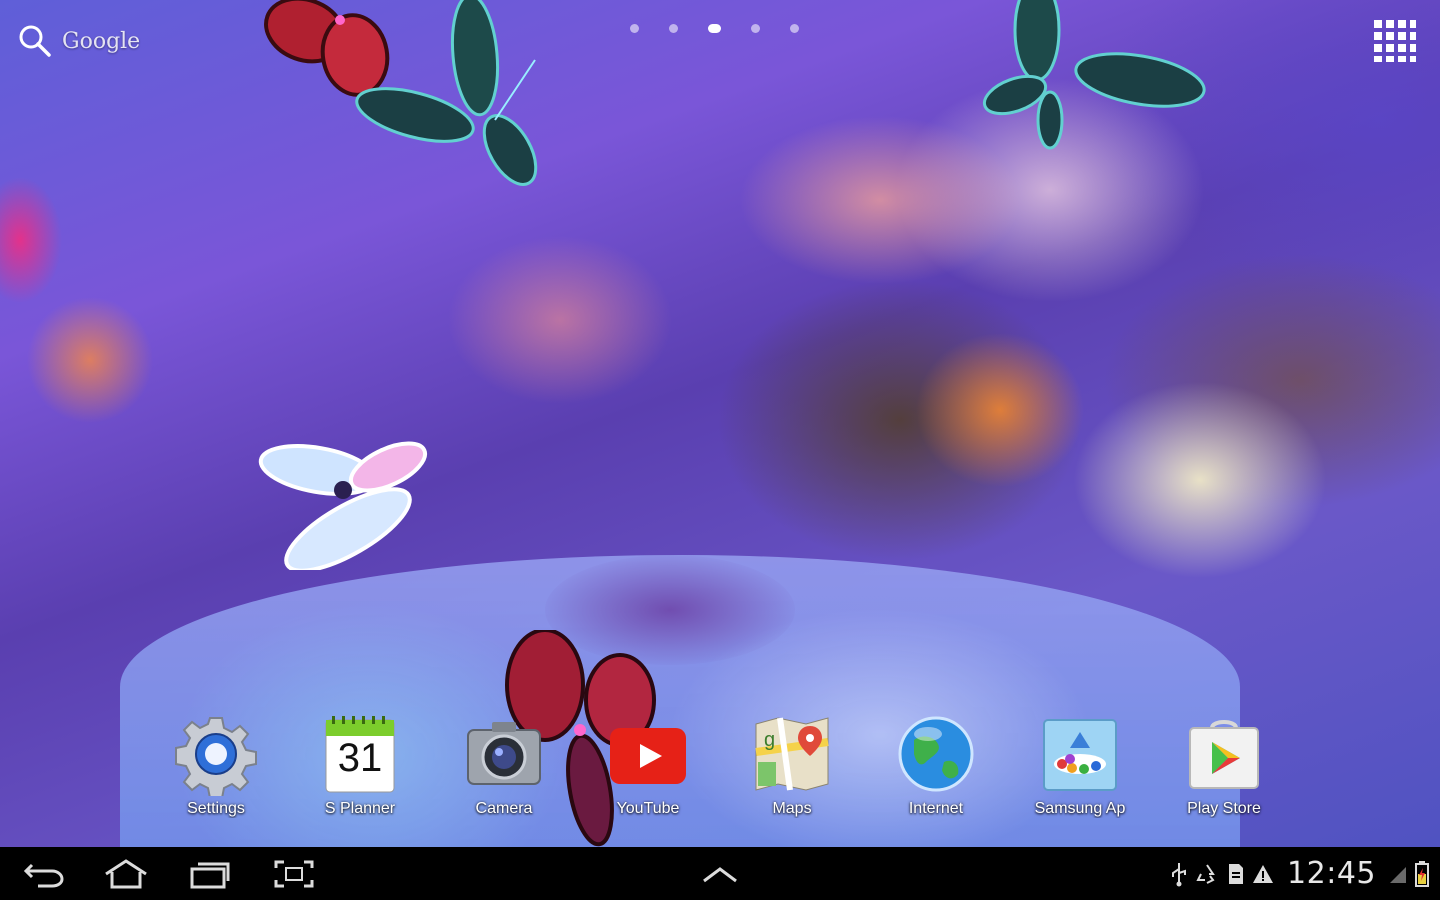  I want to click on app-label: Camera, so click(504, 808).